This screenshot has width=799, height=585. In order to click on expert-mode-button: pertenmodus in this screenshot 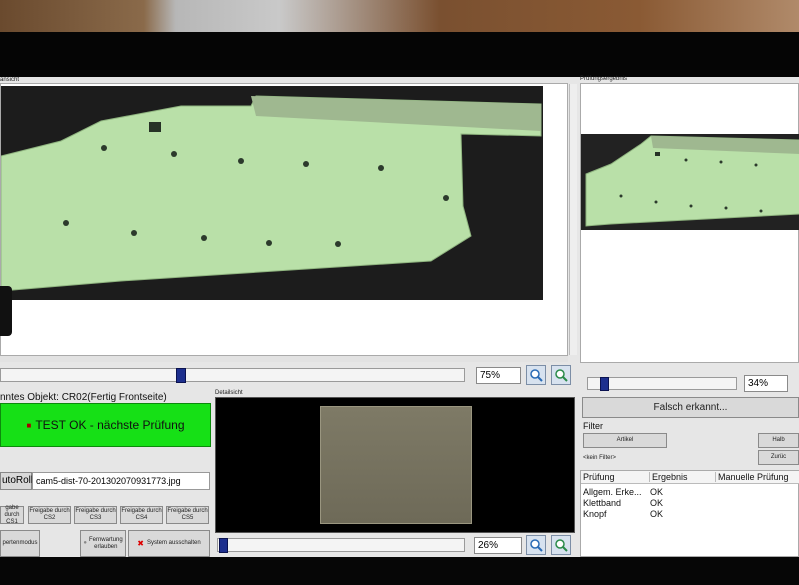, I will do `click(20, 543)`.